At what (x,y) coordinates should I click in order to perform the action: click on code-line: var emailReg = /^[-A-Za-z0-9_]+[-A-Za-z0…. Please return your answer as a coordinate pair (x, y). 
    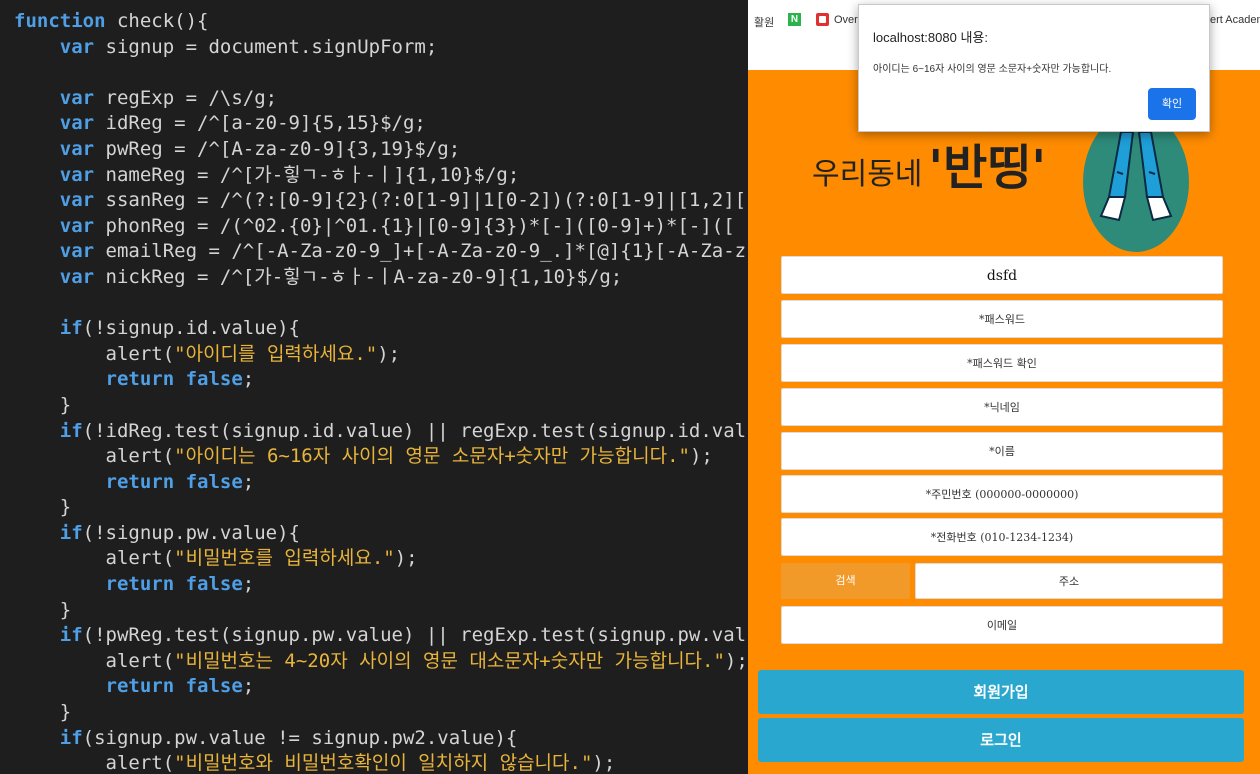
    Looking at the image, I should click on (381, 252).